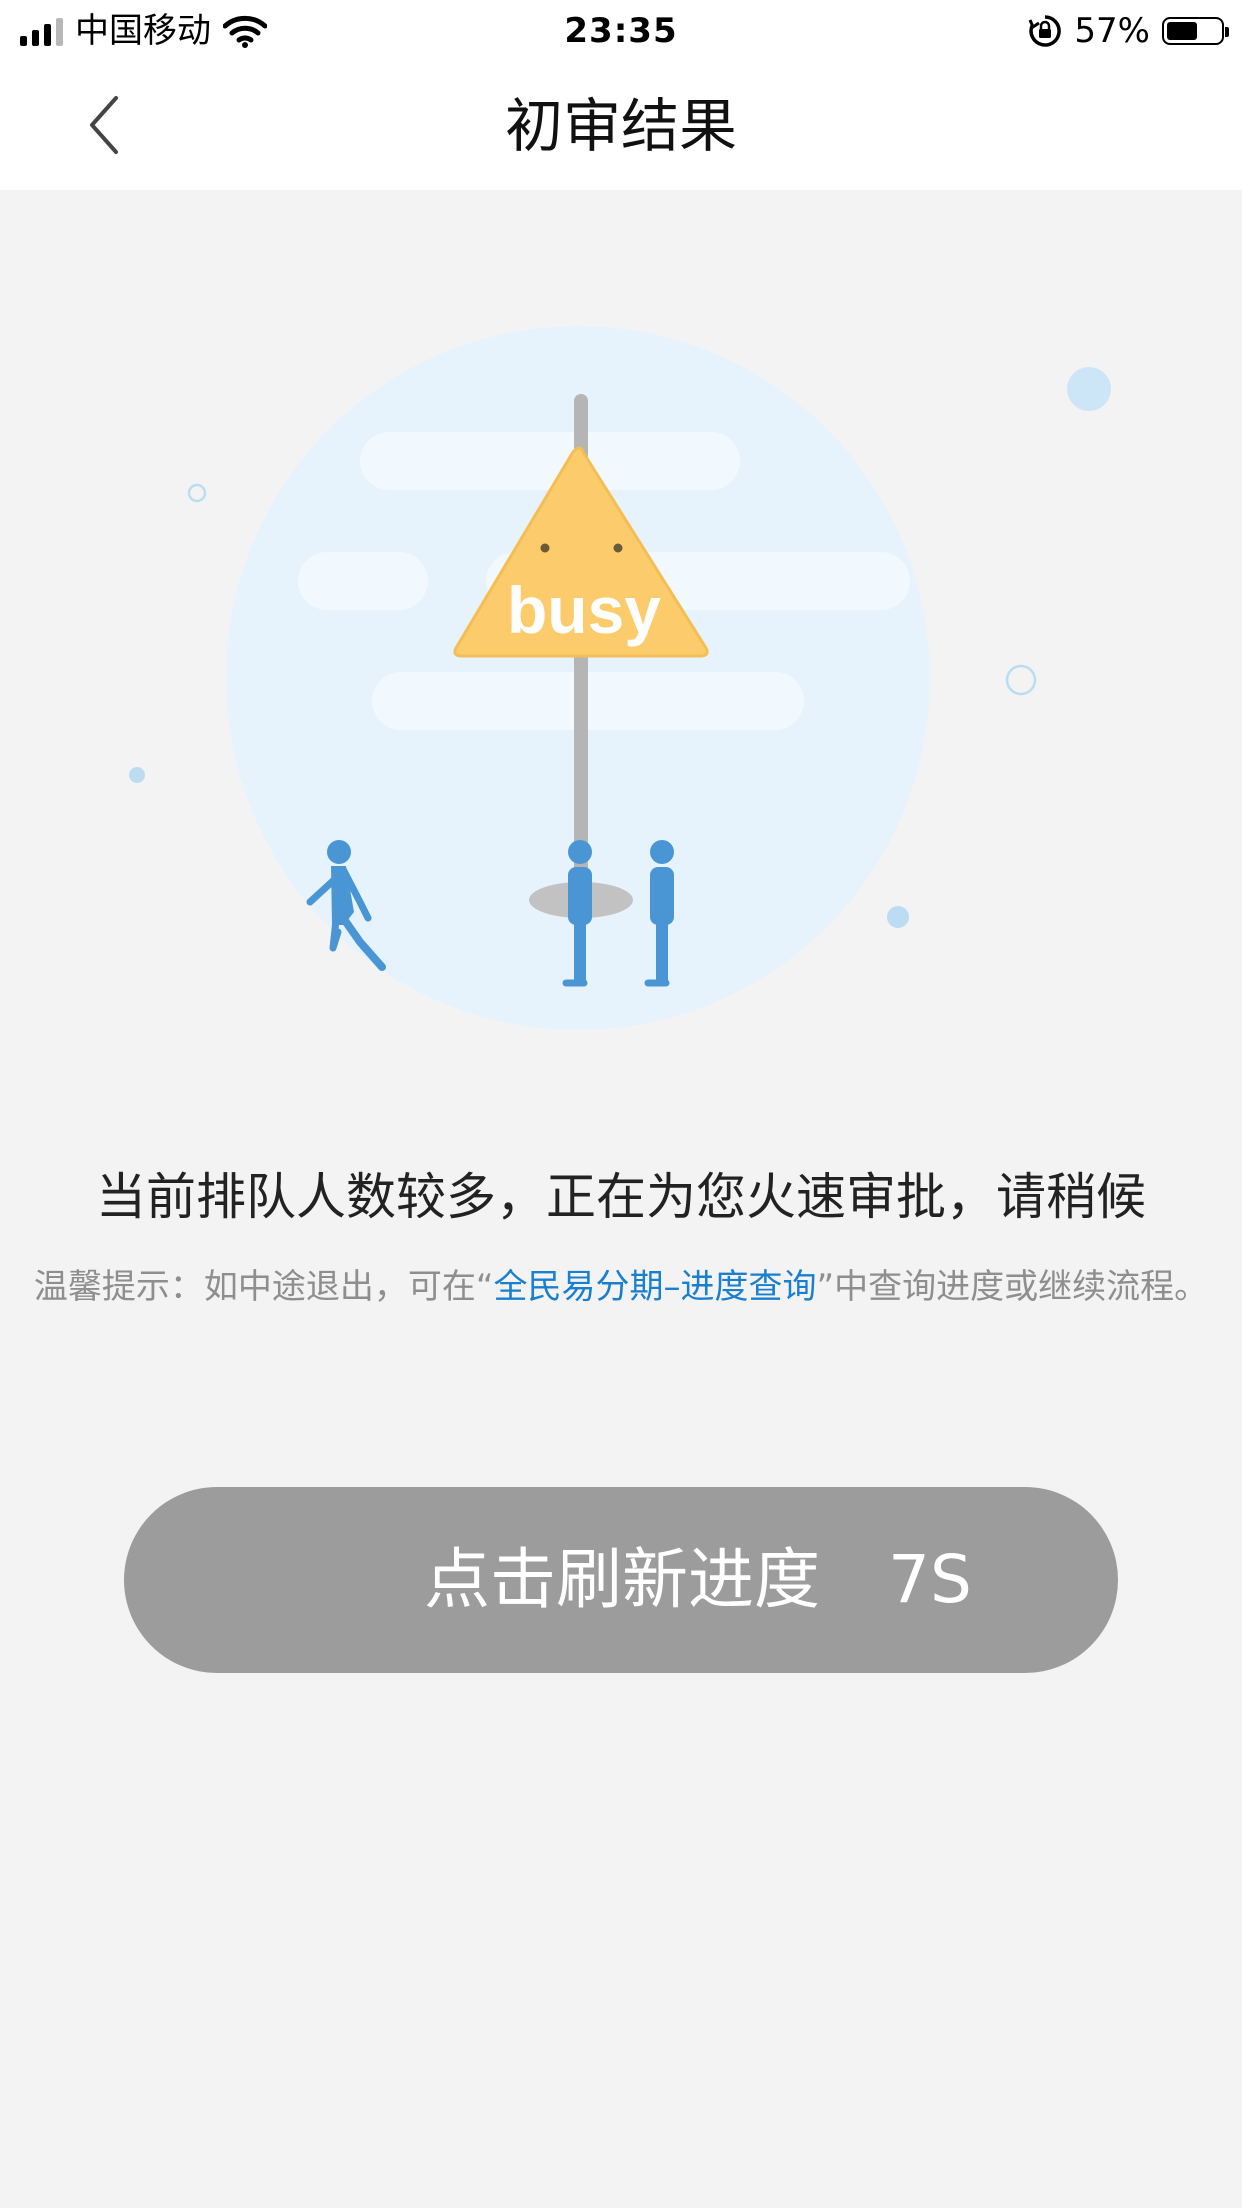 This screenshot has width=1242, height=2208. I want to click on refresh-countdown: 7S, so click(930, 1579).